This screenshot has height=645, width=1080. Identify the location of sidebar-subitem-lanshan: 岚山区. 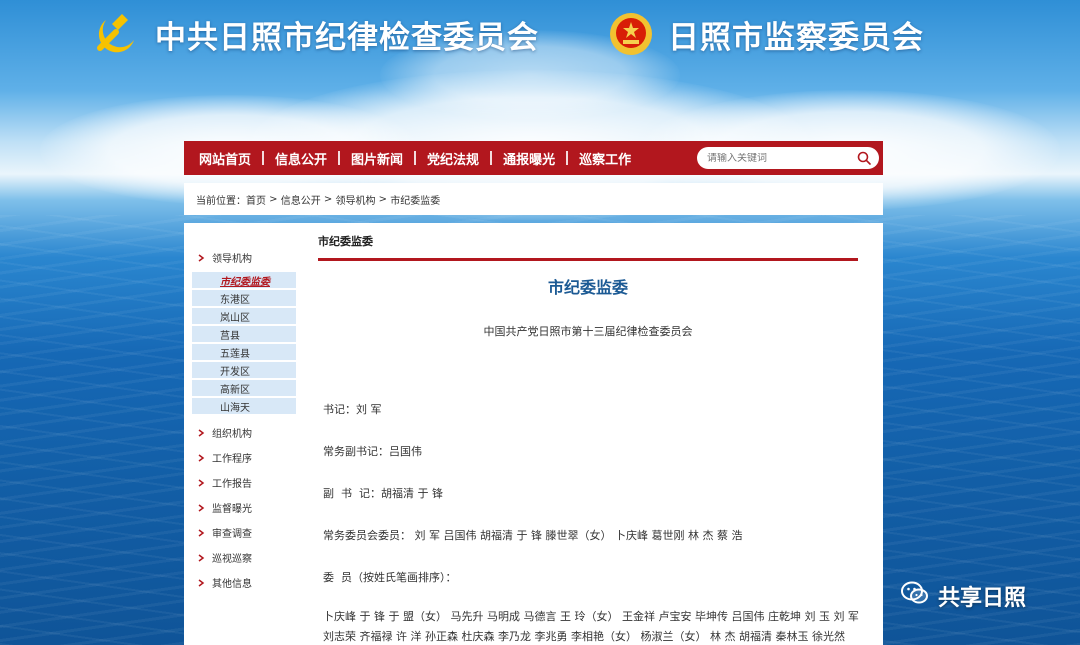
(244, 316).